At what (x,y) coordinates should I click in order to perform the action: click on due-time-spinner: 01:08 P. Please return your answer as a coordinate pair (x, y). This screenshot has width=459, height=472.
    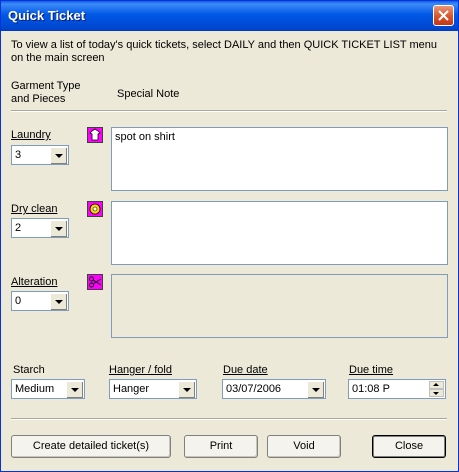
    Looking at the image, I should click on (397, 389).